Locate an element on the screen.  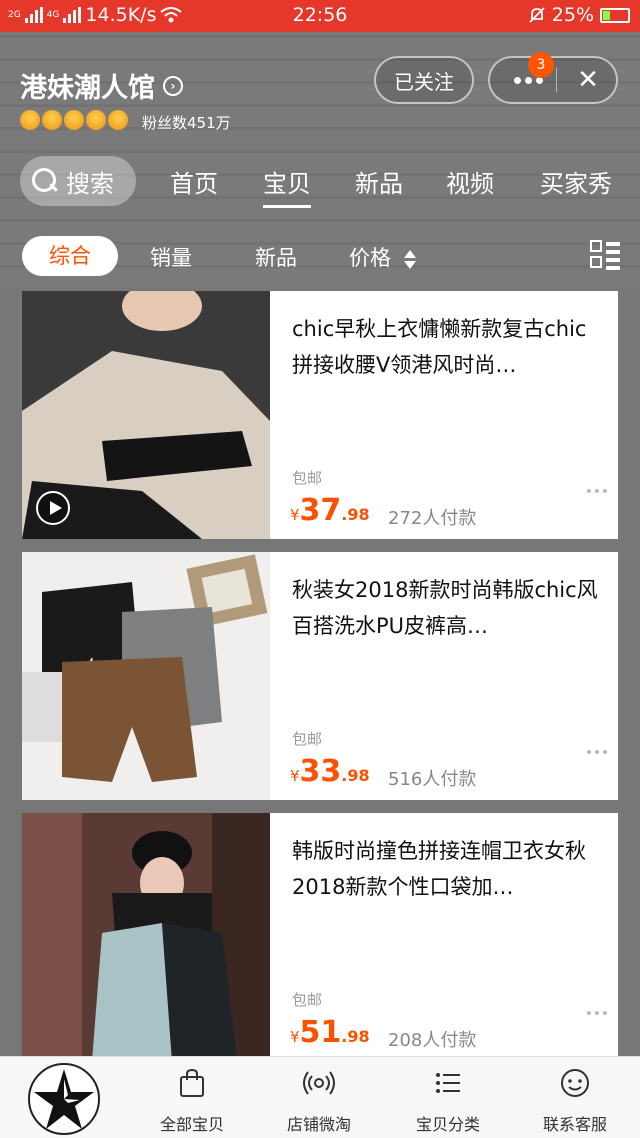
tab-new: 新品 is located at coordinates (379, 181).